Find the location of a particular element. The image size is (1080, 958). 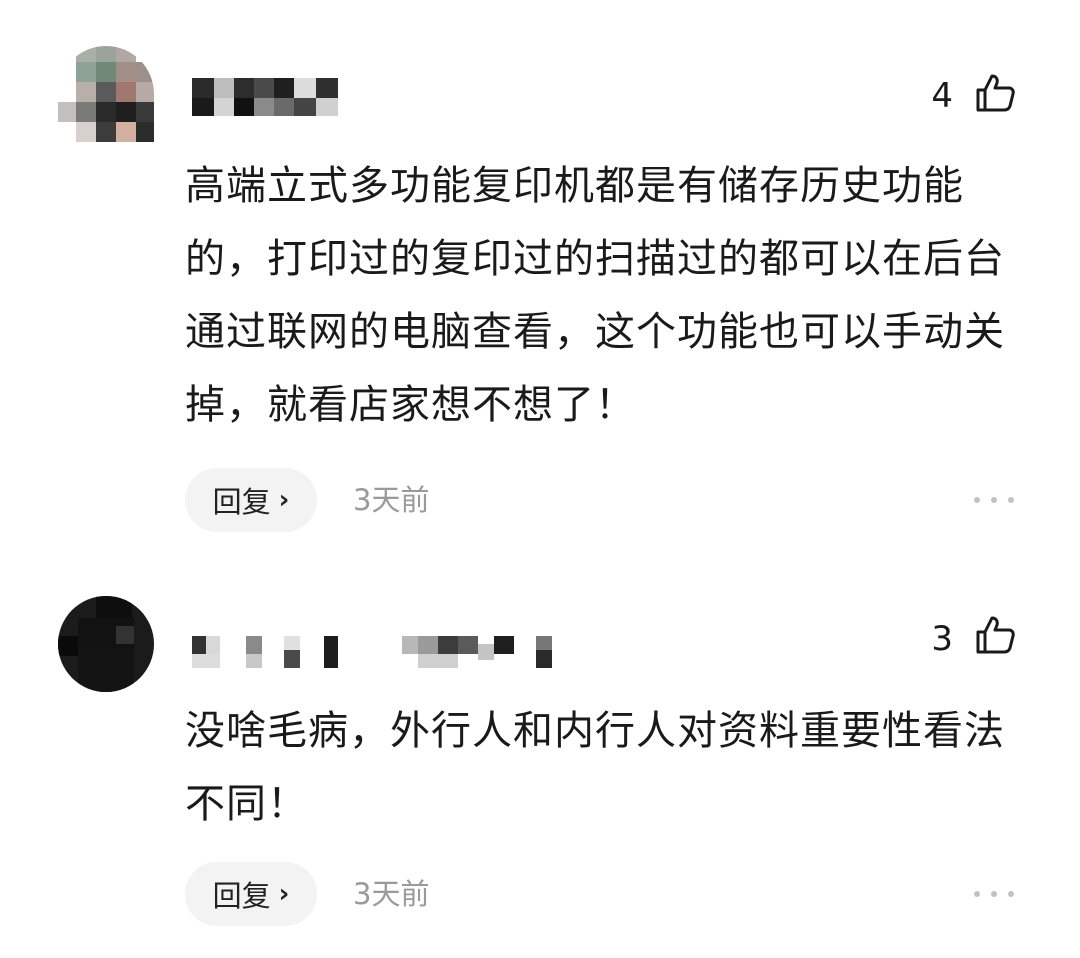

chevron-right-icon: › is located at coordinates (284, 894).